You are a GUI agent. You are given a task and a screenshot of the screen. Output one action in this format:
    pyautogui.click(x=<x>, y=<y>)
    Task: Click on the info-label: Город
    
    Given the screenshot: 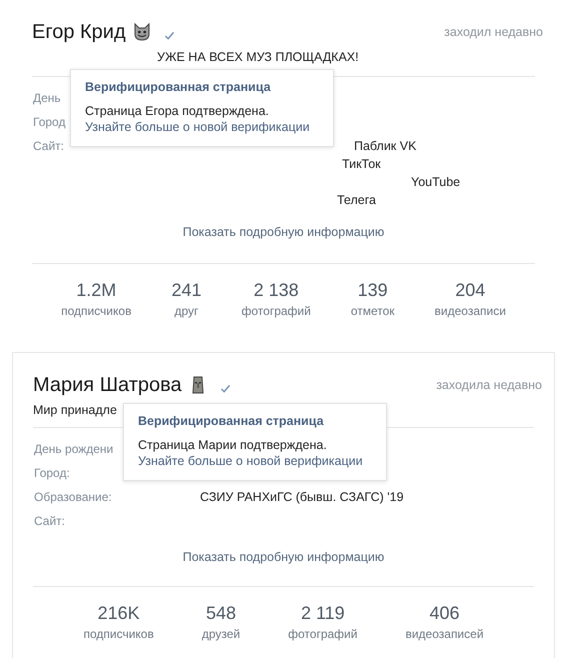 What is the action you would take?
    pyautogui.click(x=49, y=122)
    